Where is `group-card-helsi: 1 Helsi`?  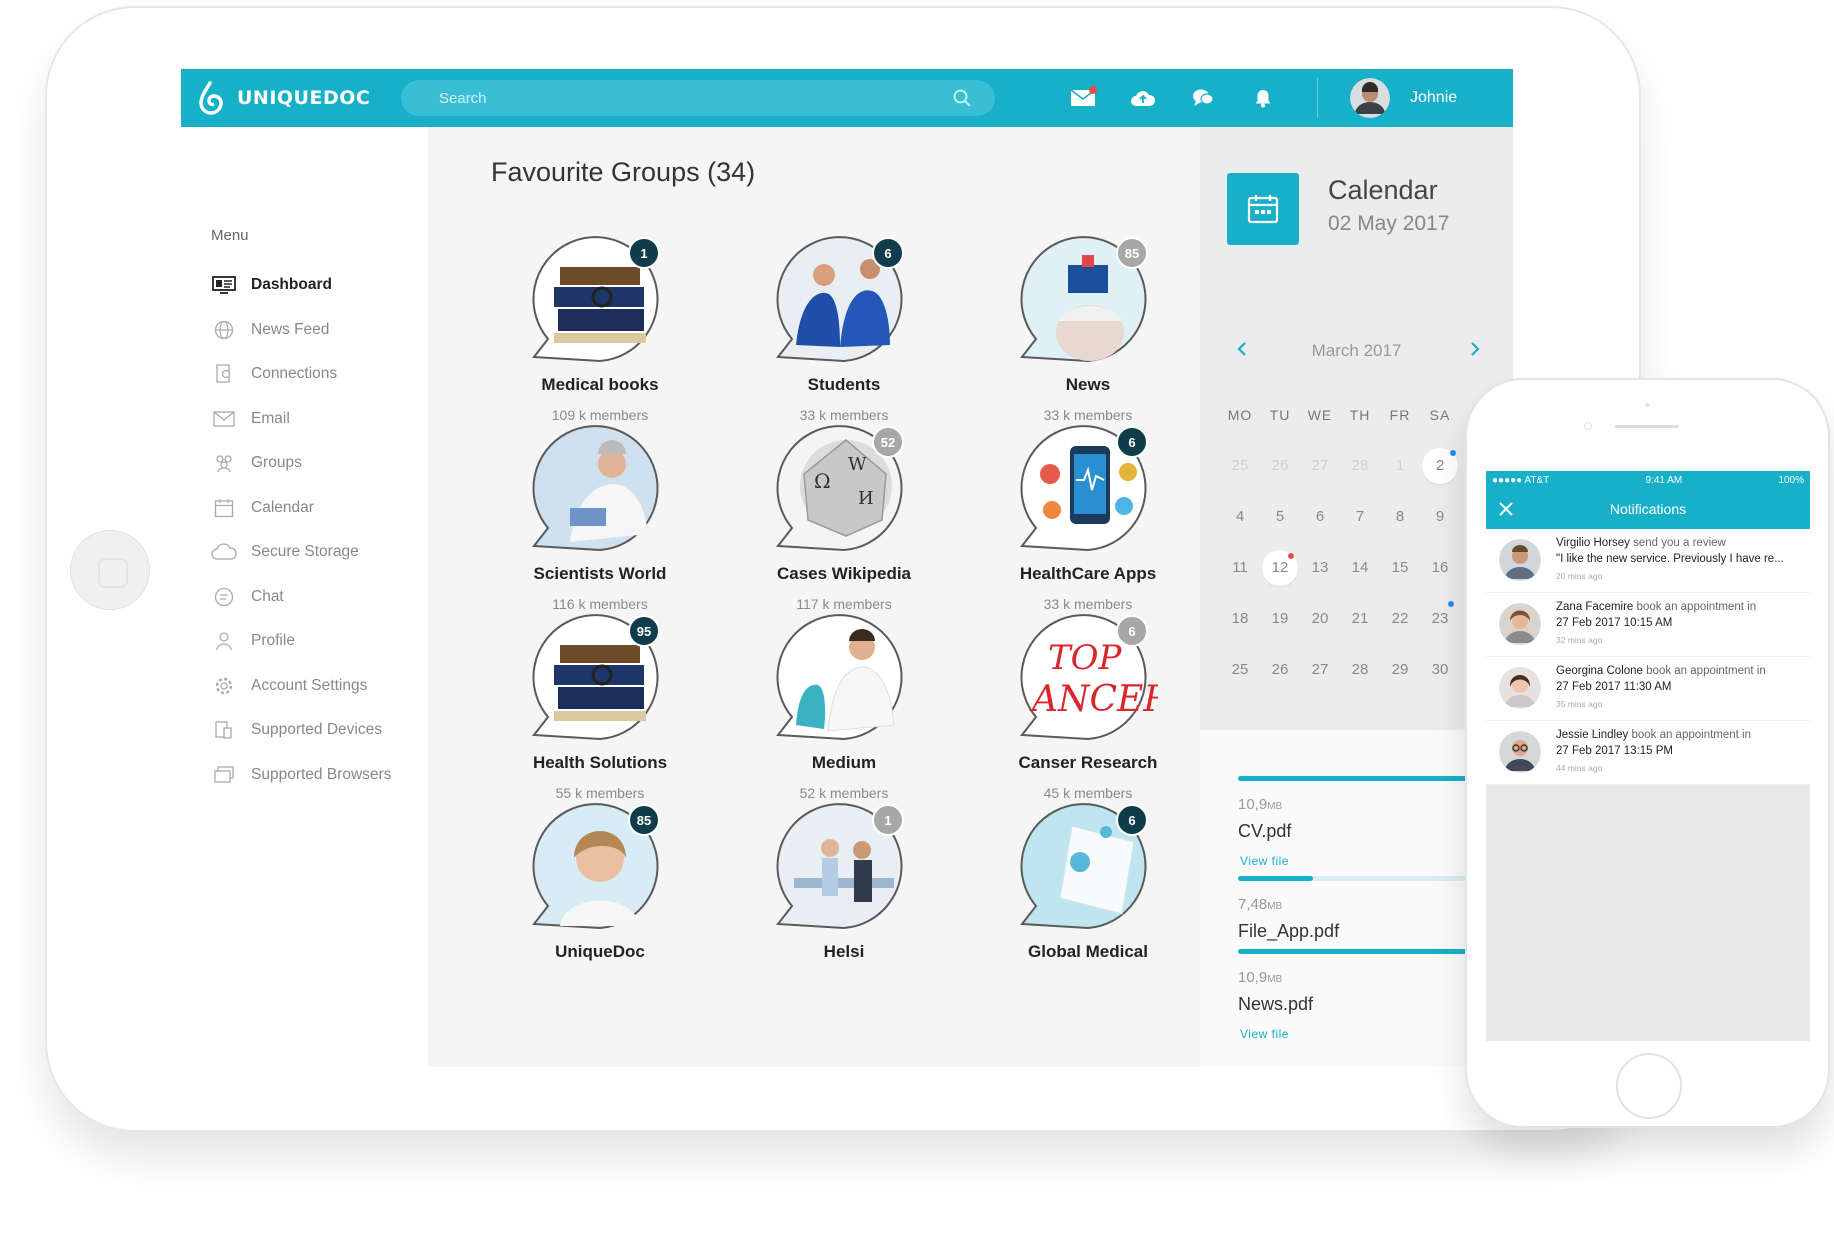
group-card-helsi: 1 Helsi is located at coordinates (844, 907).